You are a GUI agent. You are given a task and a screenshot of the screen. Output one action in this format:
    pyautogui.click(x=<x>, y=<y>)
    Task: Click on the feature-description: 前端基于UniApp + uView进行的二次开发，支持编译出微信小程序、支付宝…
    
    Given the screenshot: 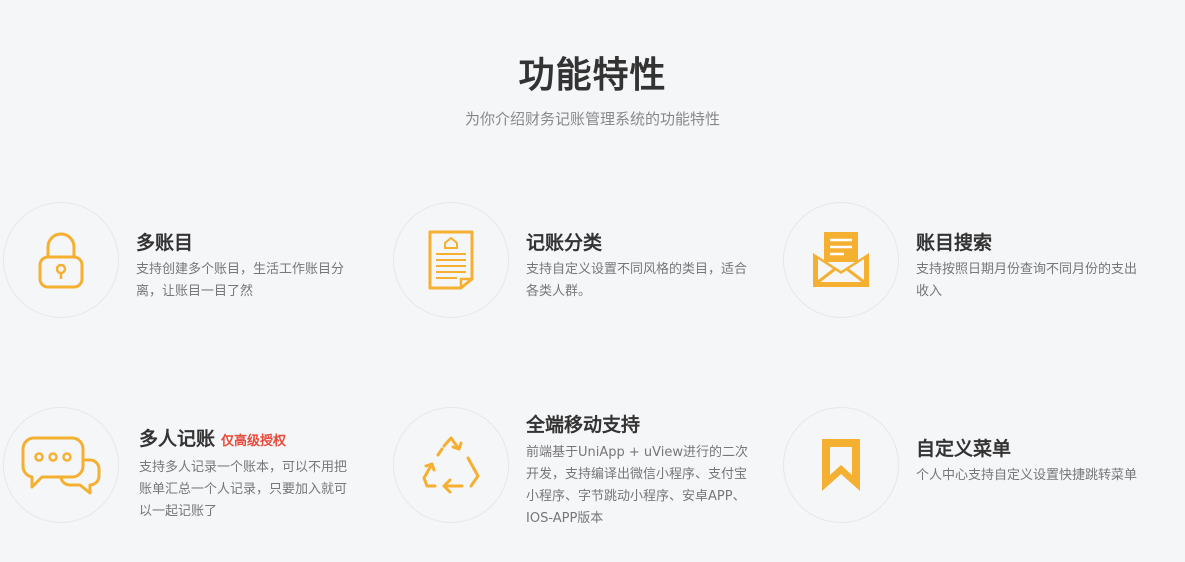 What is the action you would take?
    pyautogui.click(x=637, y=485)
    